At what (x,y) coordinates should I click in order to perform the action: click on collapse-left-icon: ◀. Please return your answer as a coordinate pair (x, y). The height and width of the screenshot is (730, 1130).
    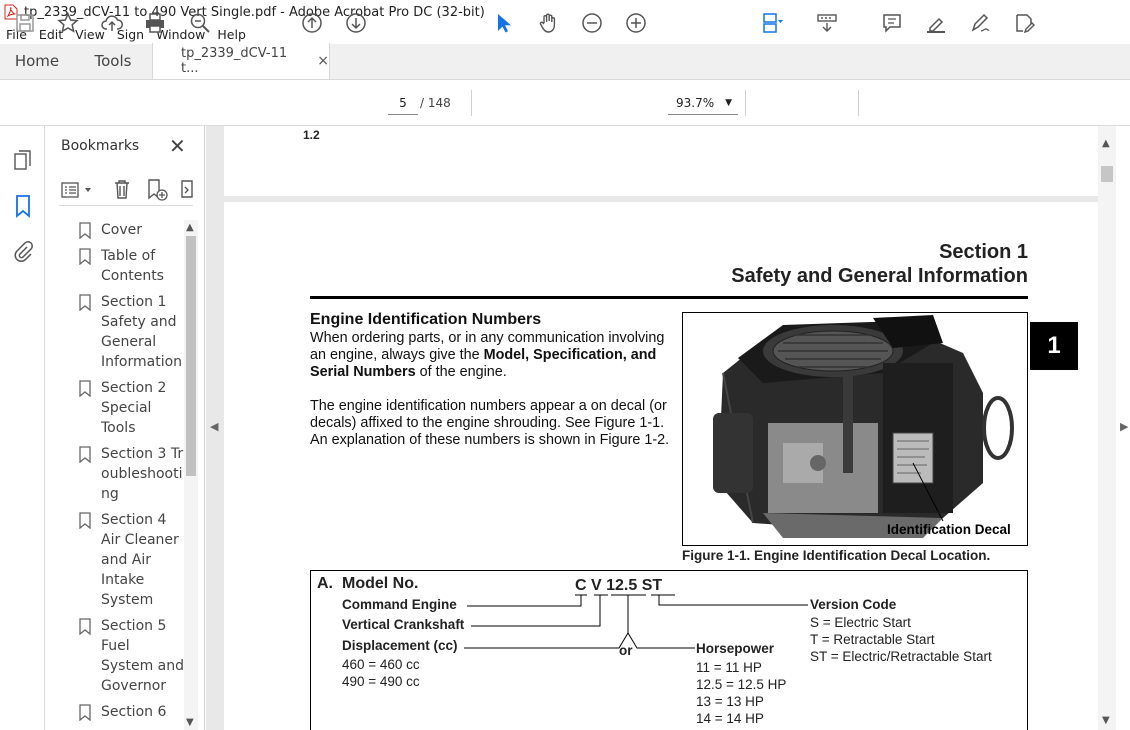
    Looking at the image, I should click on (214, 426).